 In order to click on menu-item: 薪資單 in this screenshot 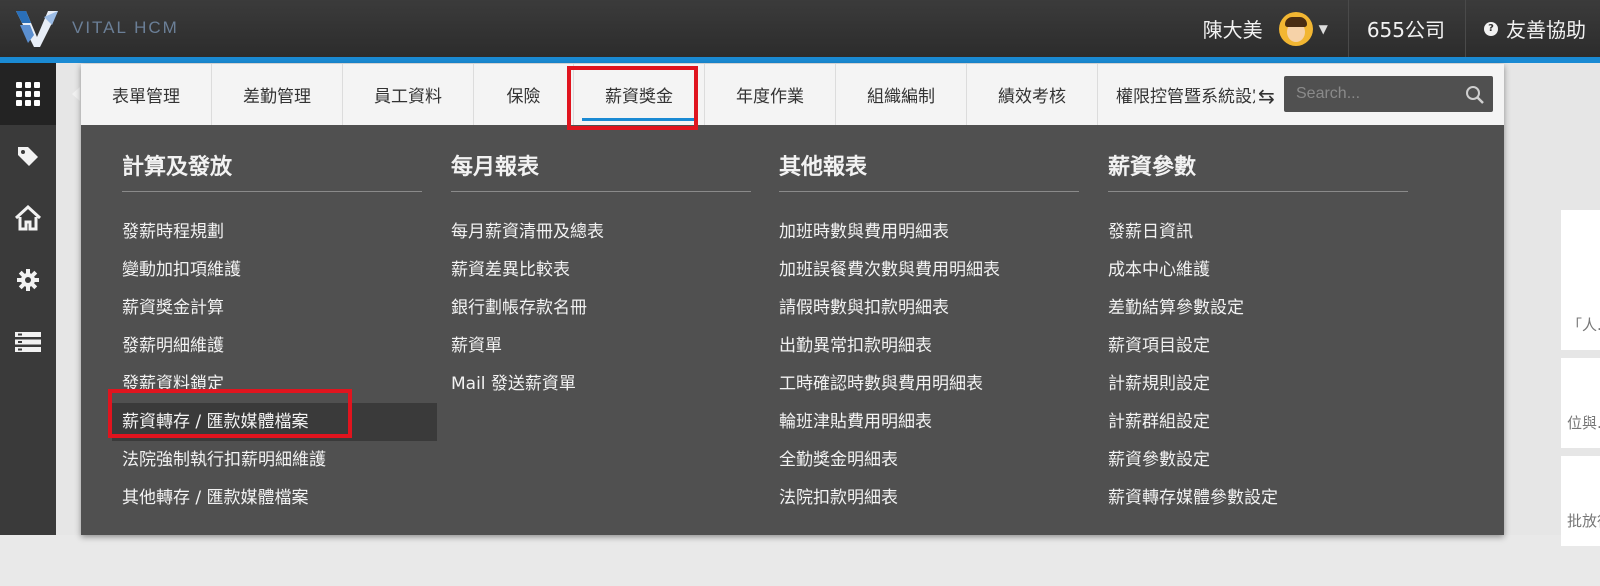, I will do `click(611, 346)`.